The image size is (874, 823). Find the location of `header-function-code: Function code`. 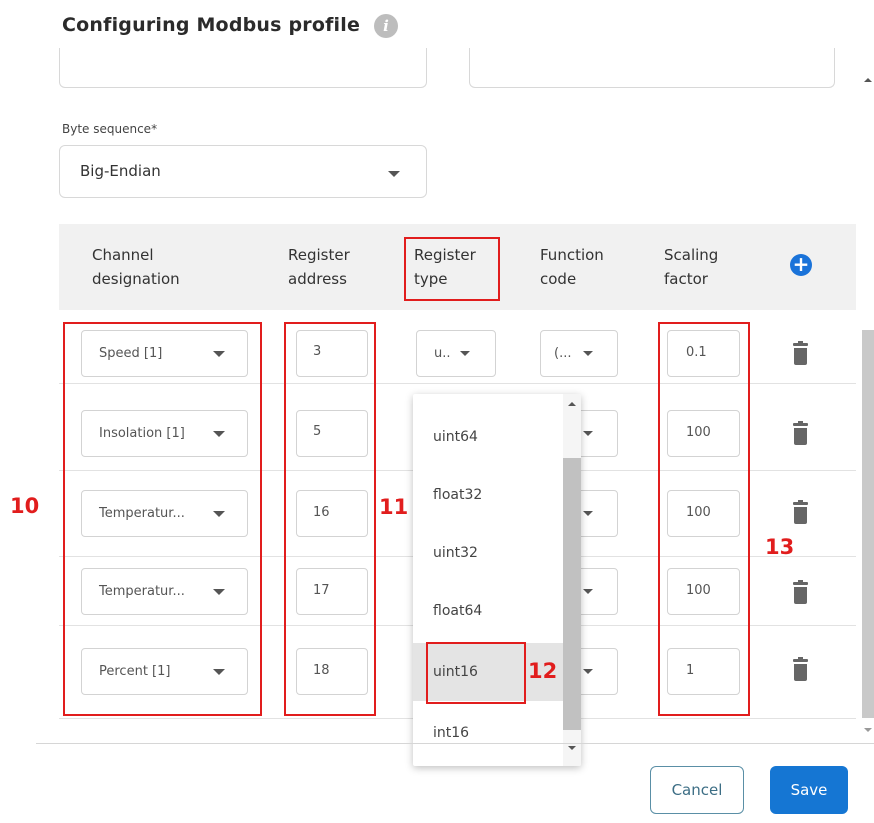

header-function-code: Function code is located at coordinates (572, 267).